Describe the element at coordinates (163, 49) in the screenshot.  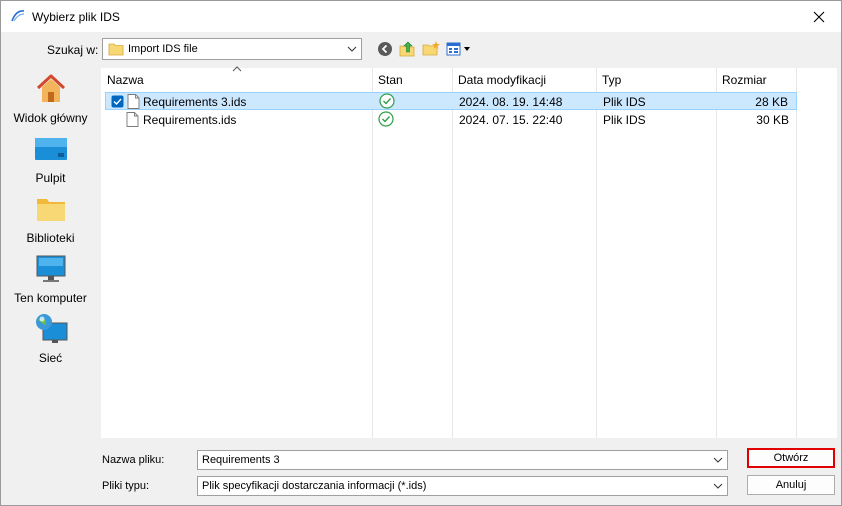
I see `look-in-value: Import IDS file` at that location.